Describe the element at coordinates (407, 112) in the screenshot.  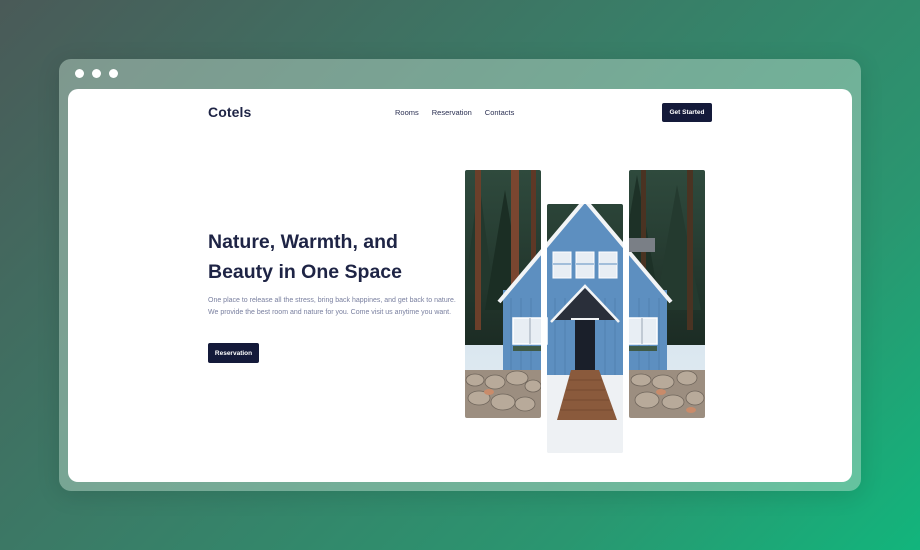
I see `nav-item-rooms: Rooms` at that location.